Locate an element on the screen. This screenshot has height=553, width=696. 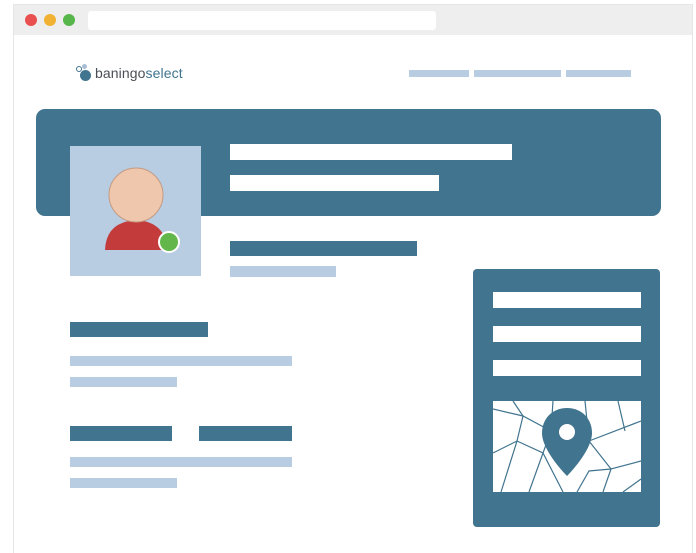
profile-name-placeholder is located at coordinates (371, 152).